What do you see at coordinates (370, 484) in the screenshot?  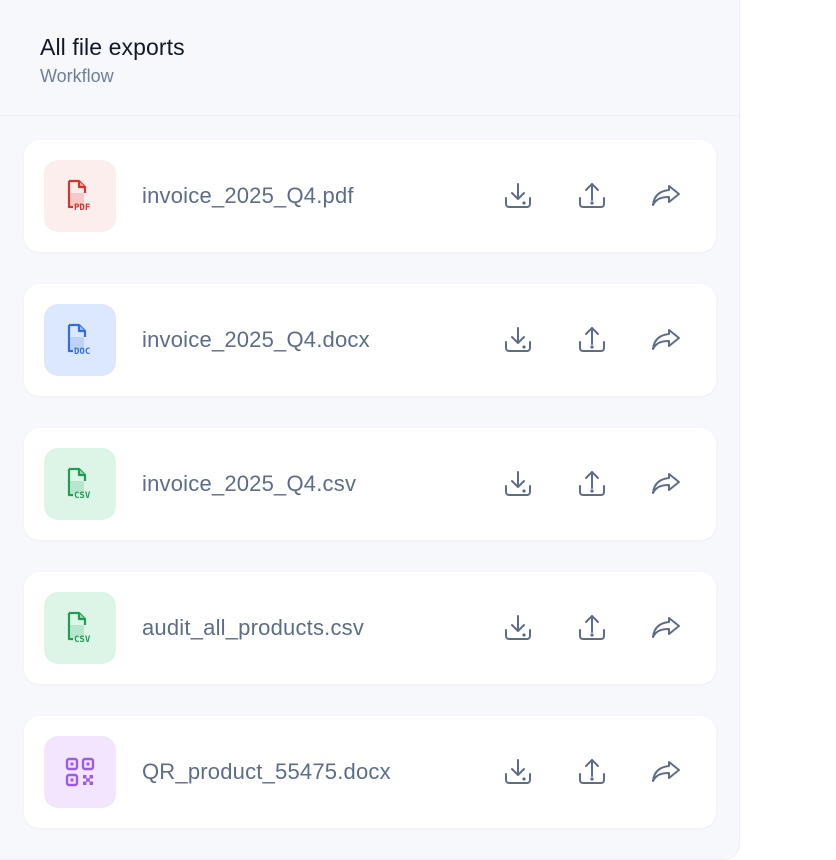 I see `file-row: CSV invoice_2025_Q4.csv` at bounding box center [370, 484].